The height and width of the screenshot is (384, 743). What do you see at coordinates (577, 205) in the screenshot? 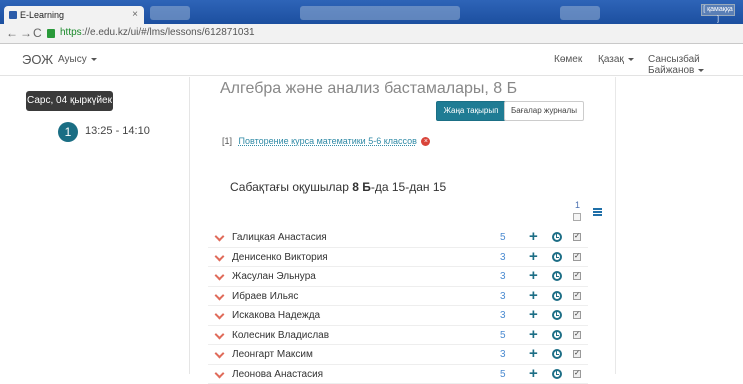
I see `column-count: 1` at bounding box center [577, 205].